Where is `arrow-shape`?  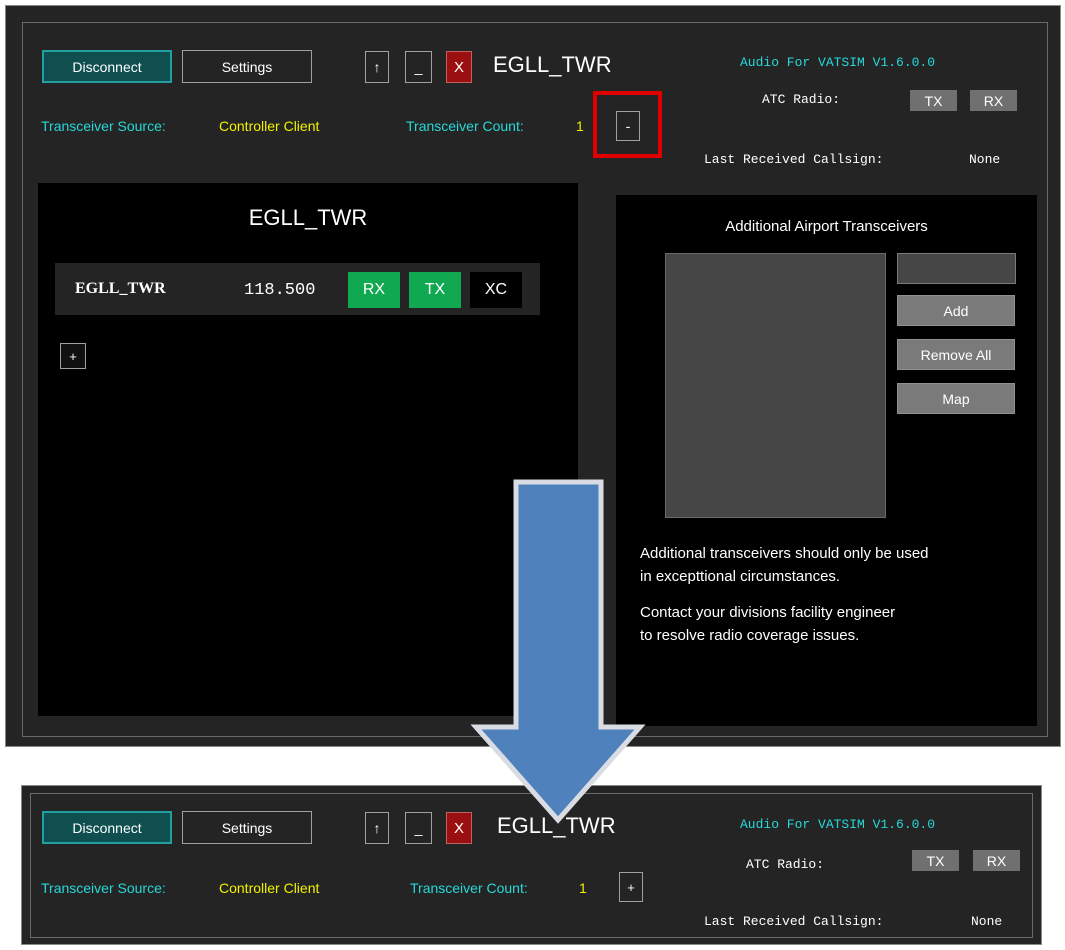
arrow-shape is located at coordinates (558, 651).